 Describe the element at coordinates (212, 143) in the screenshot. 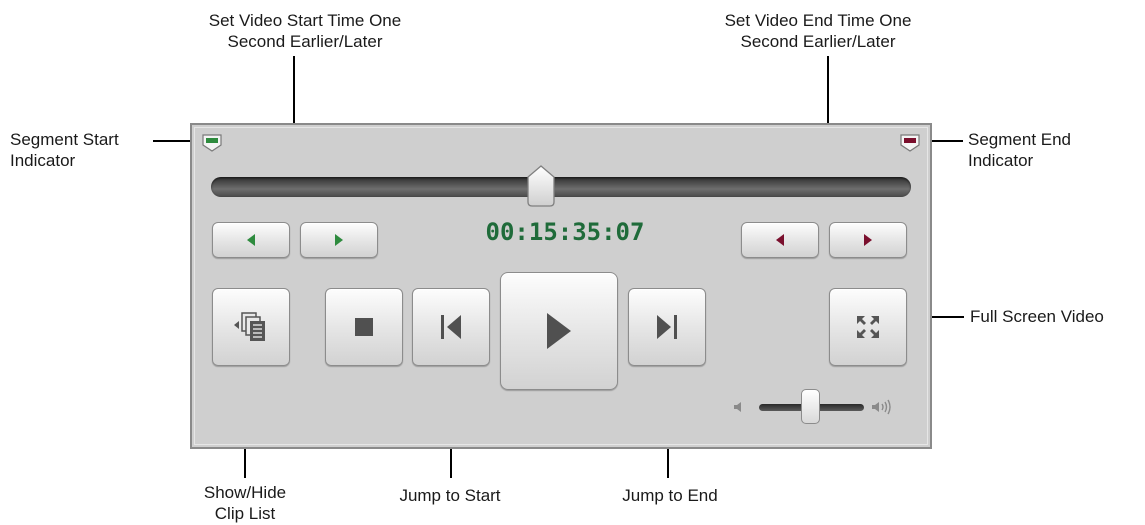

I see `segment-start-marker-icon` at that location.